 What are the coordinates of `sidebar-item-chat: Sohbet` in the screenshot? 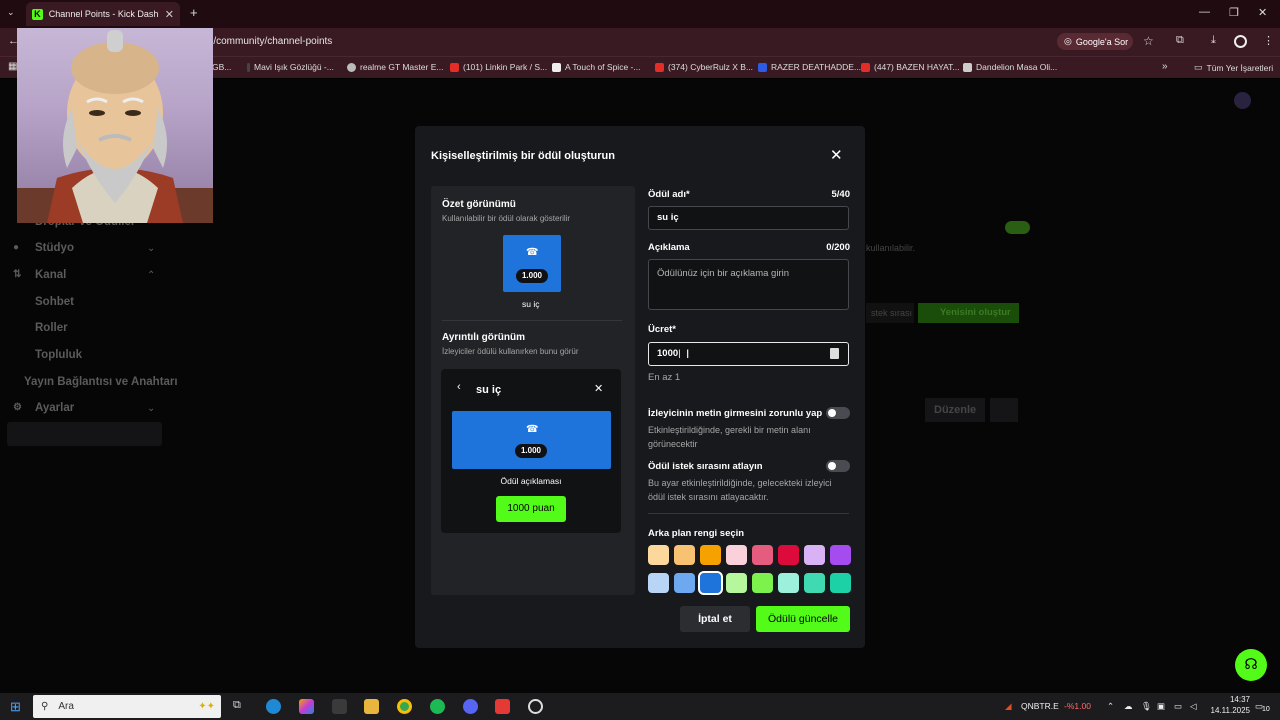 It's located at (54, 302).